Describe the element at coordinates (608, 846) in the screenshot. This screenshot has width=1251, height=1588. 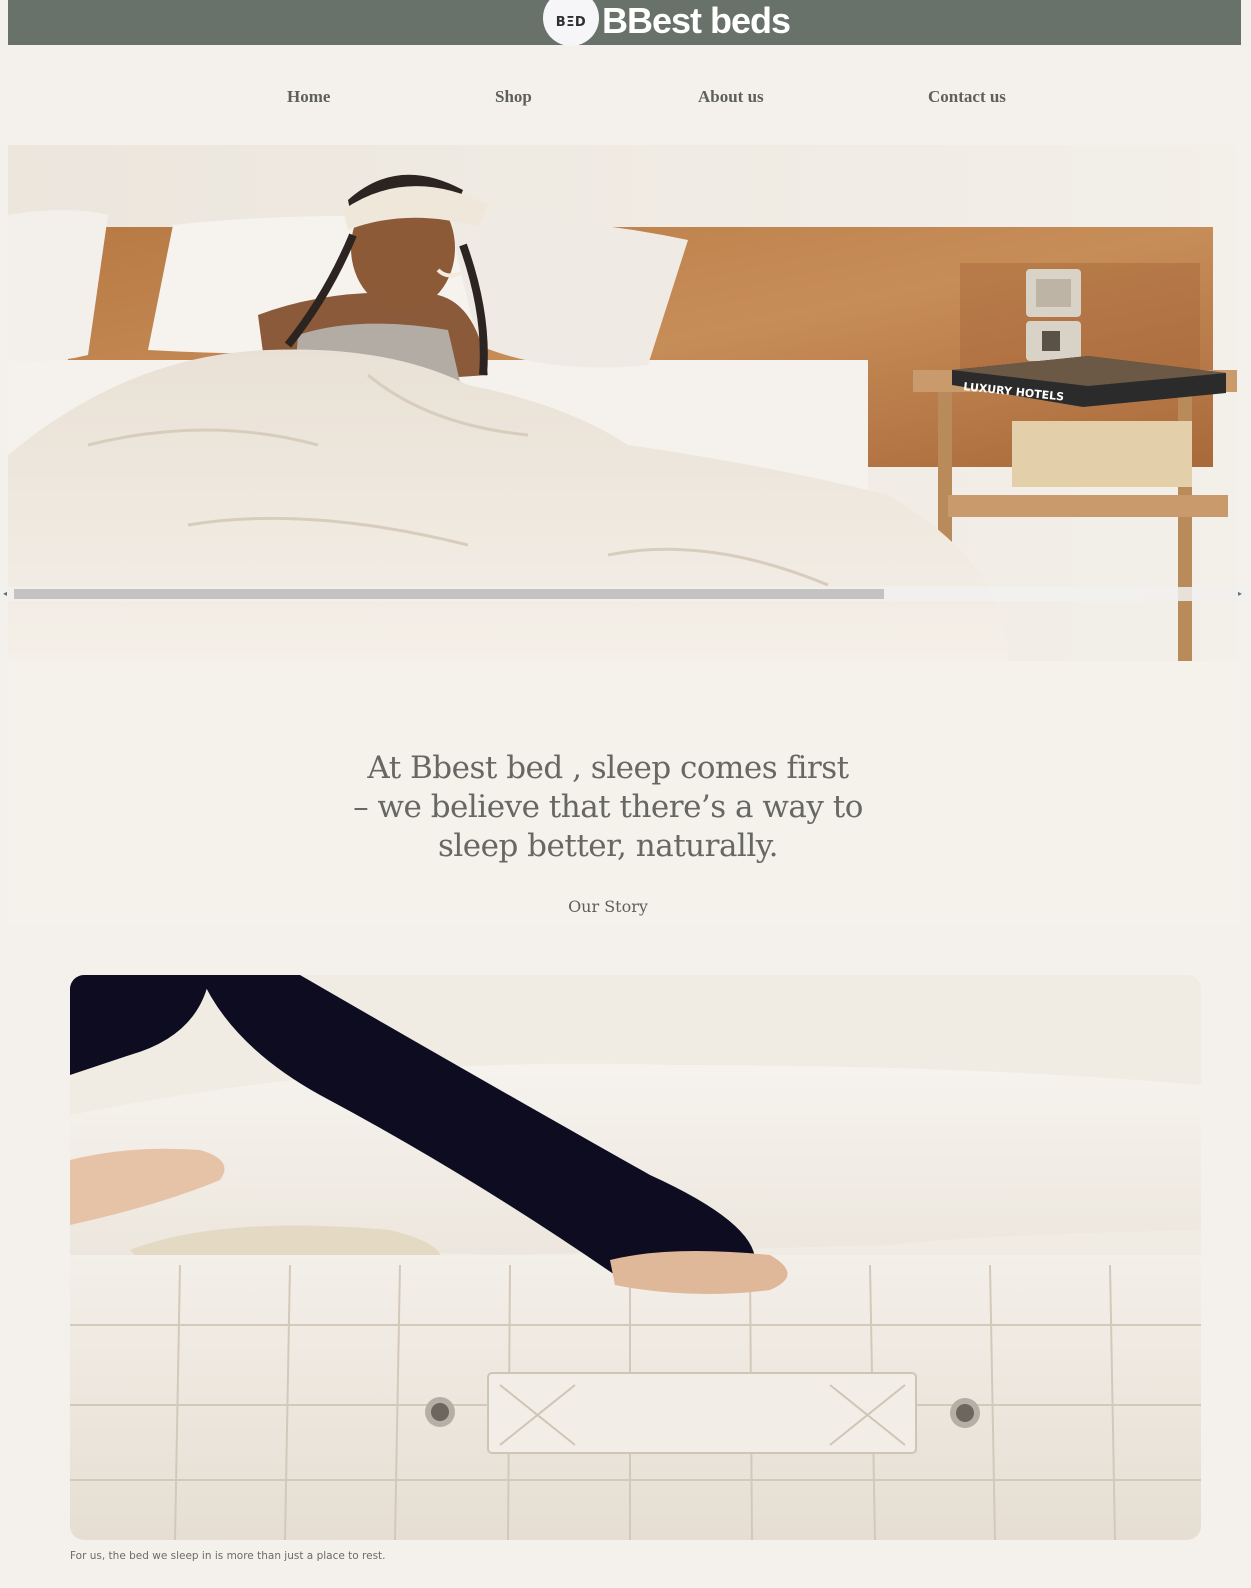
I see `headline-line-3: sleep better, naturally.` at that location.